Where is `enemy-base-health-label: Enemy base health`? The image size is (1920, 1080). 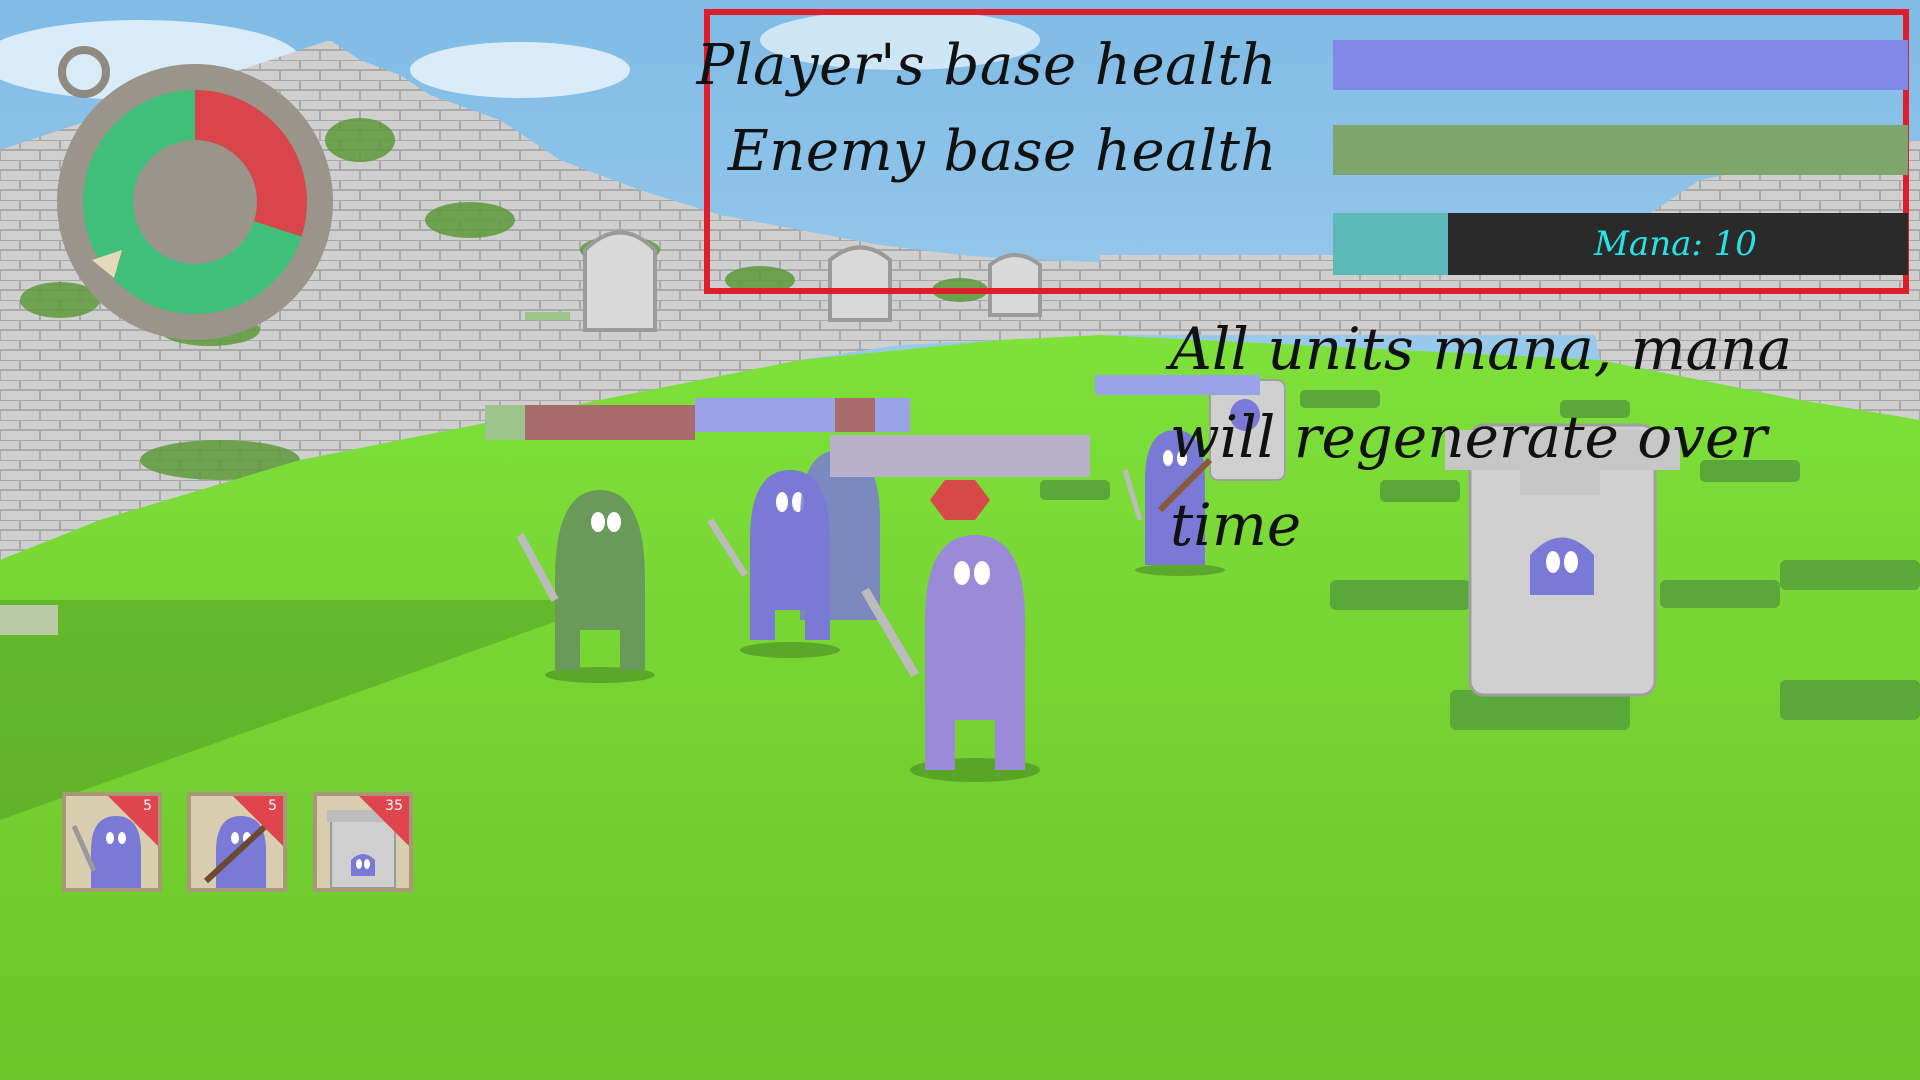
enemy-base-health-label: Enemy base health is located at coordinates (1002, 151).